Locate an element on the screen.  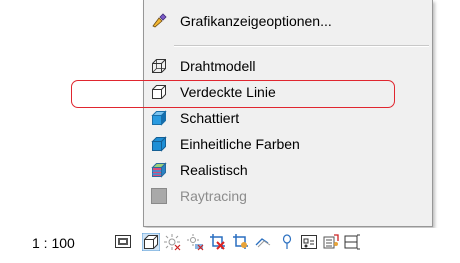
crop-view-icon is located at coordinates (218, 242).